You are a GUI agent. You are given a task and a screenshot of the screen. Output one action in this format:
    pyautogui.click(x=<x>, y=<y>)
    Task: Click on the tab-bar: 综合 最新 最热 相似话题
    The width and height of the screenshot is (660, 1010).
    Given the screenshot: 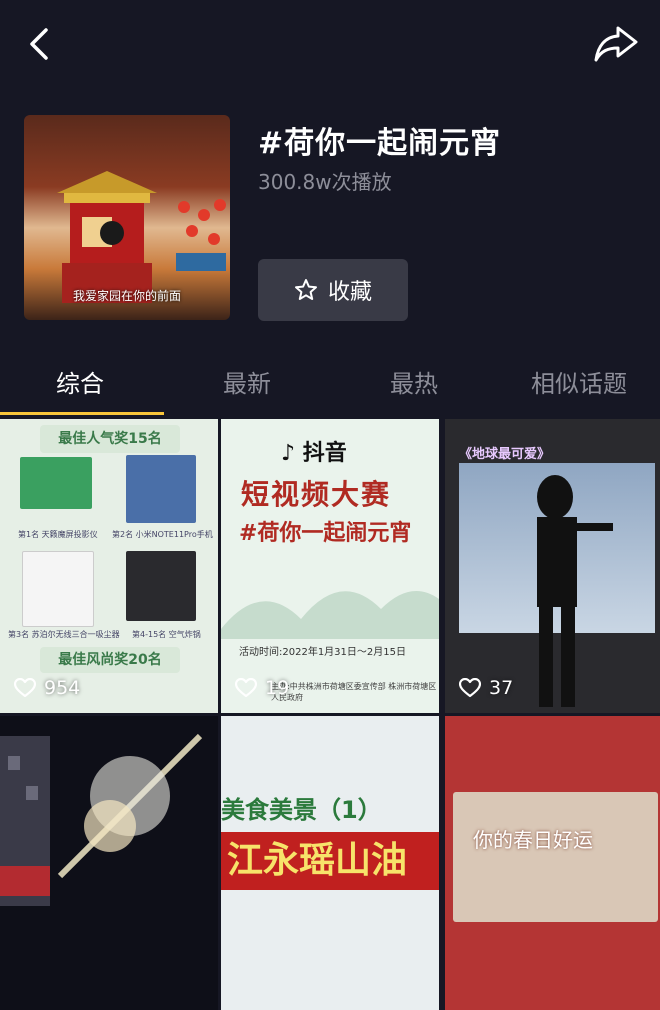 What is the action you would take?
    pyautogui.click(x=330, y=383)
    